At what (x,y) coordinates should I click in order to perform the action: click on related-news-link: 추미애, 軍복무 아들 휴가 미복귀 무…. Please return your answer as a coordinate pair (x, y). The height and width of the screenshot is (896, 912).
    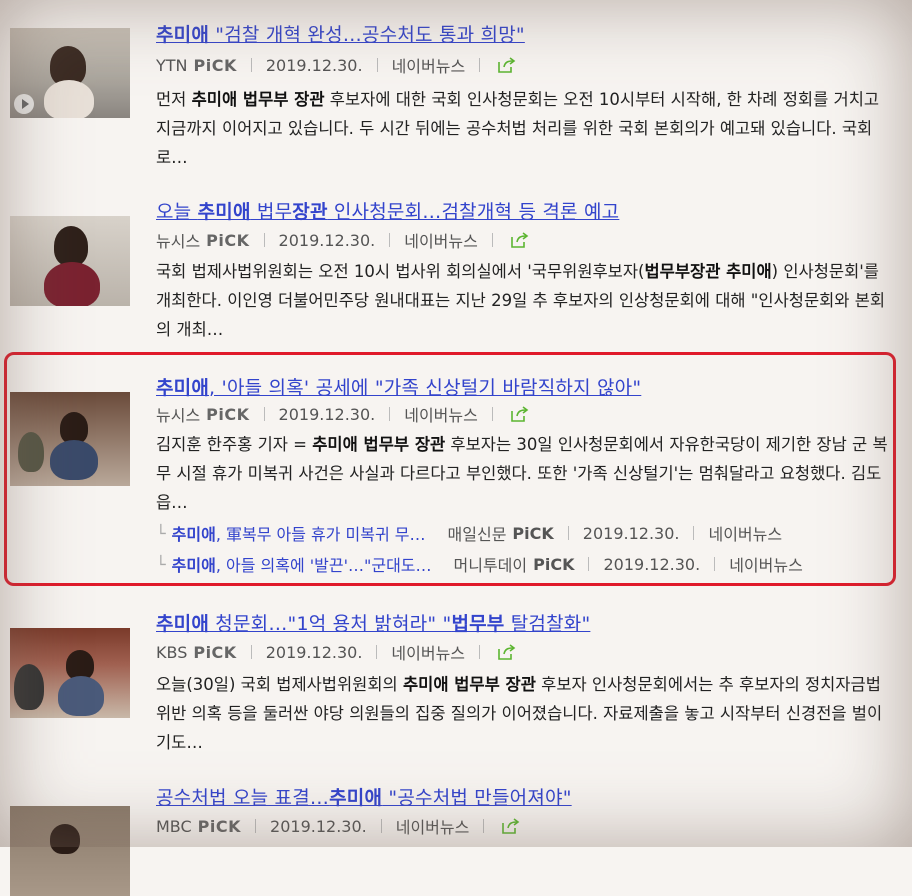
    Looking at the image, I should click on (299, 533).